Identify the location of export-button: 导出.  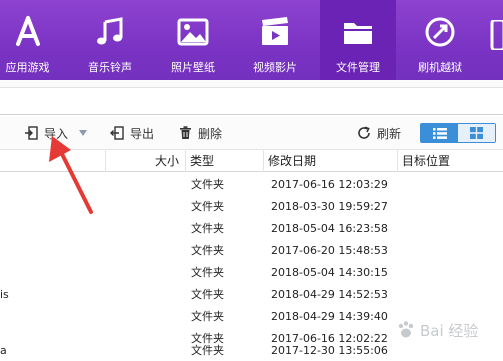
(132, 133).